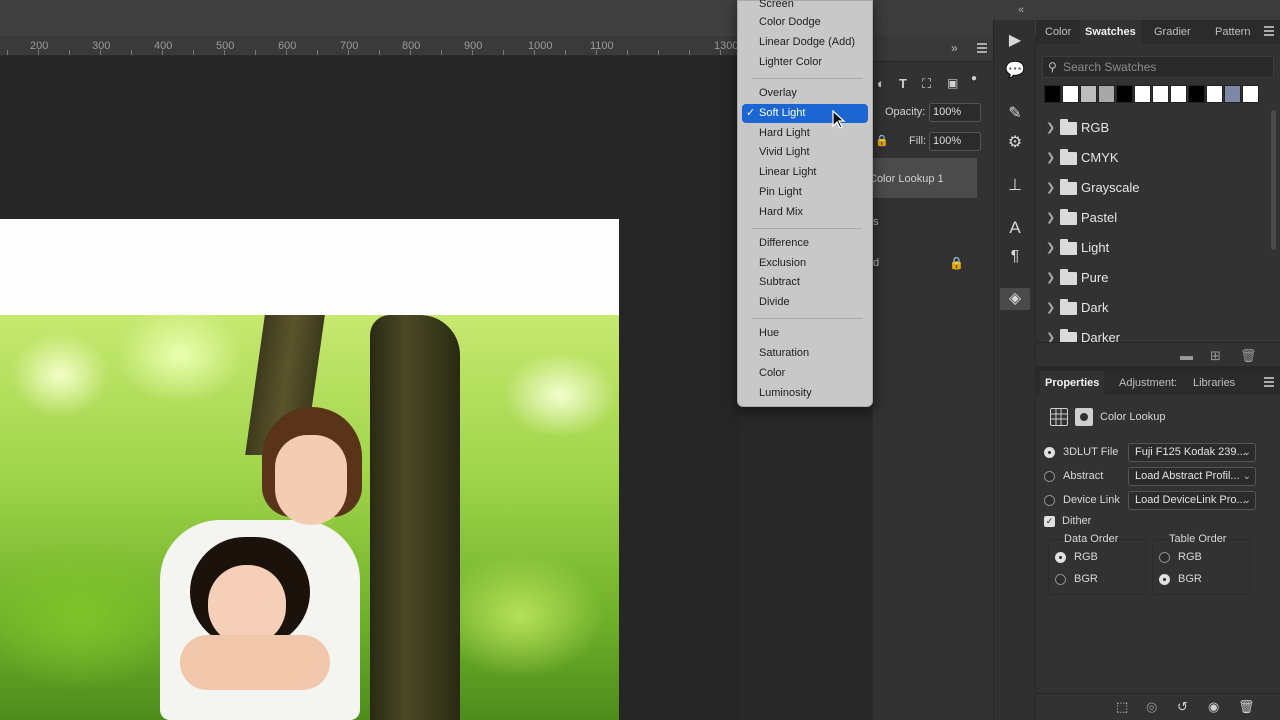 This screenshot has height=720, width=1280. Describe the element at coordinates (1049, 476) in the screenshot. I see `radio-abstract` at that location.